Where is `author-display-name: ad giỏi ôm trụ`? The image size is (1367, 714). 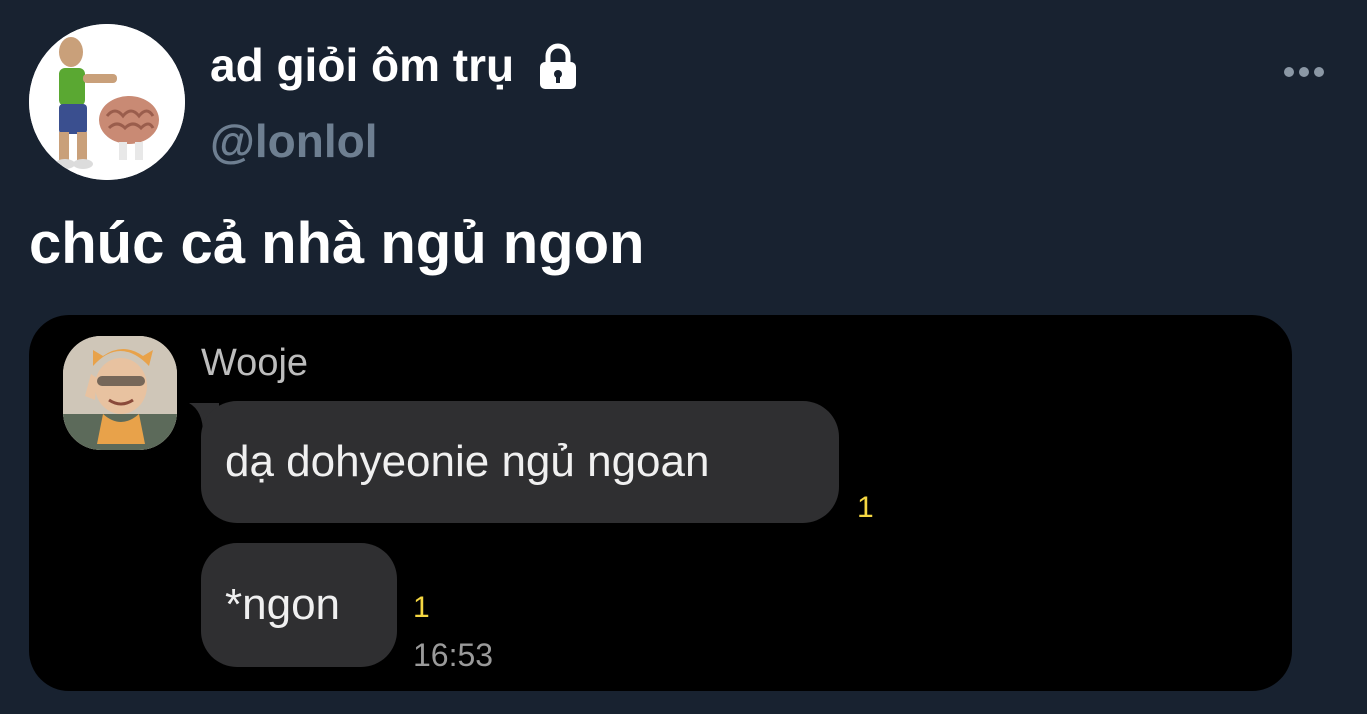
author-display-name: ad giỏi ôm trụ is located at coordinates (395, 65).